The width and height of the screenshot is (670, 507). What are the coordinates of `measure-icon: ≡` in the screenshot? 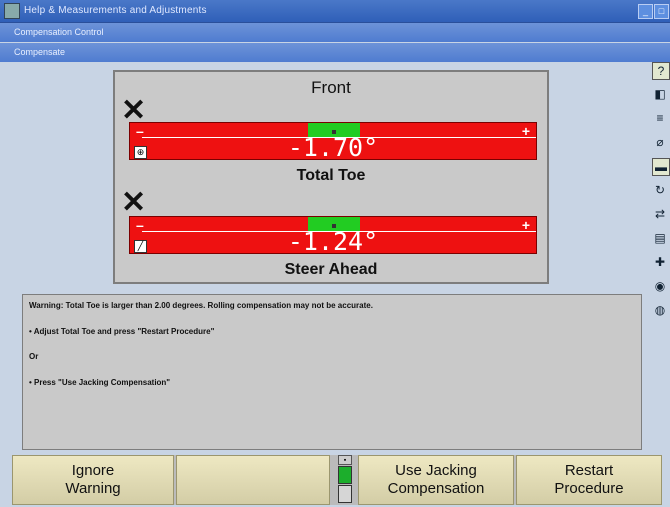 It's located at (660, 118).